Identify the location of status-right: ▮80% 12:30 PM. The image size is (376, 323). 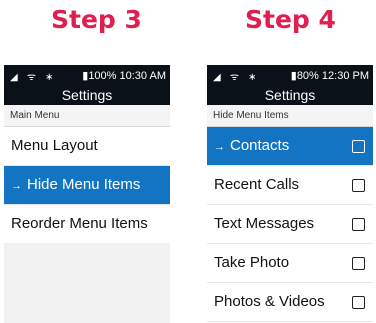
(330, 75).